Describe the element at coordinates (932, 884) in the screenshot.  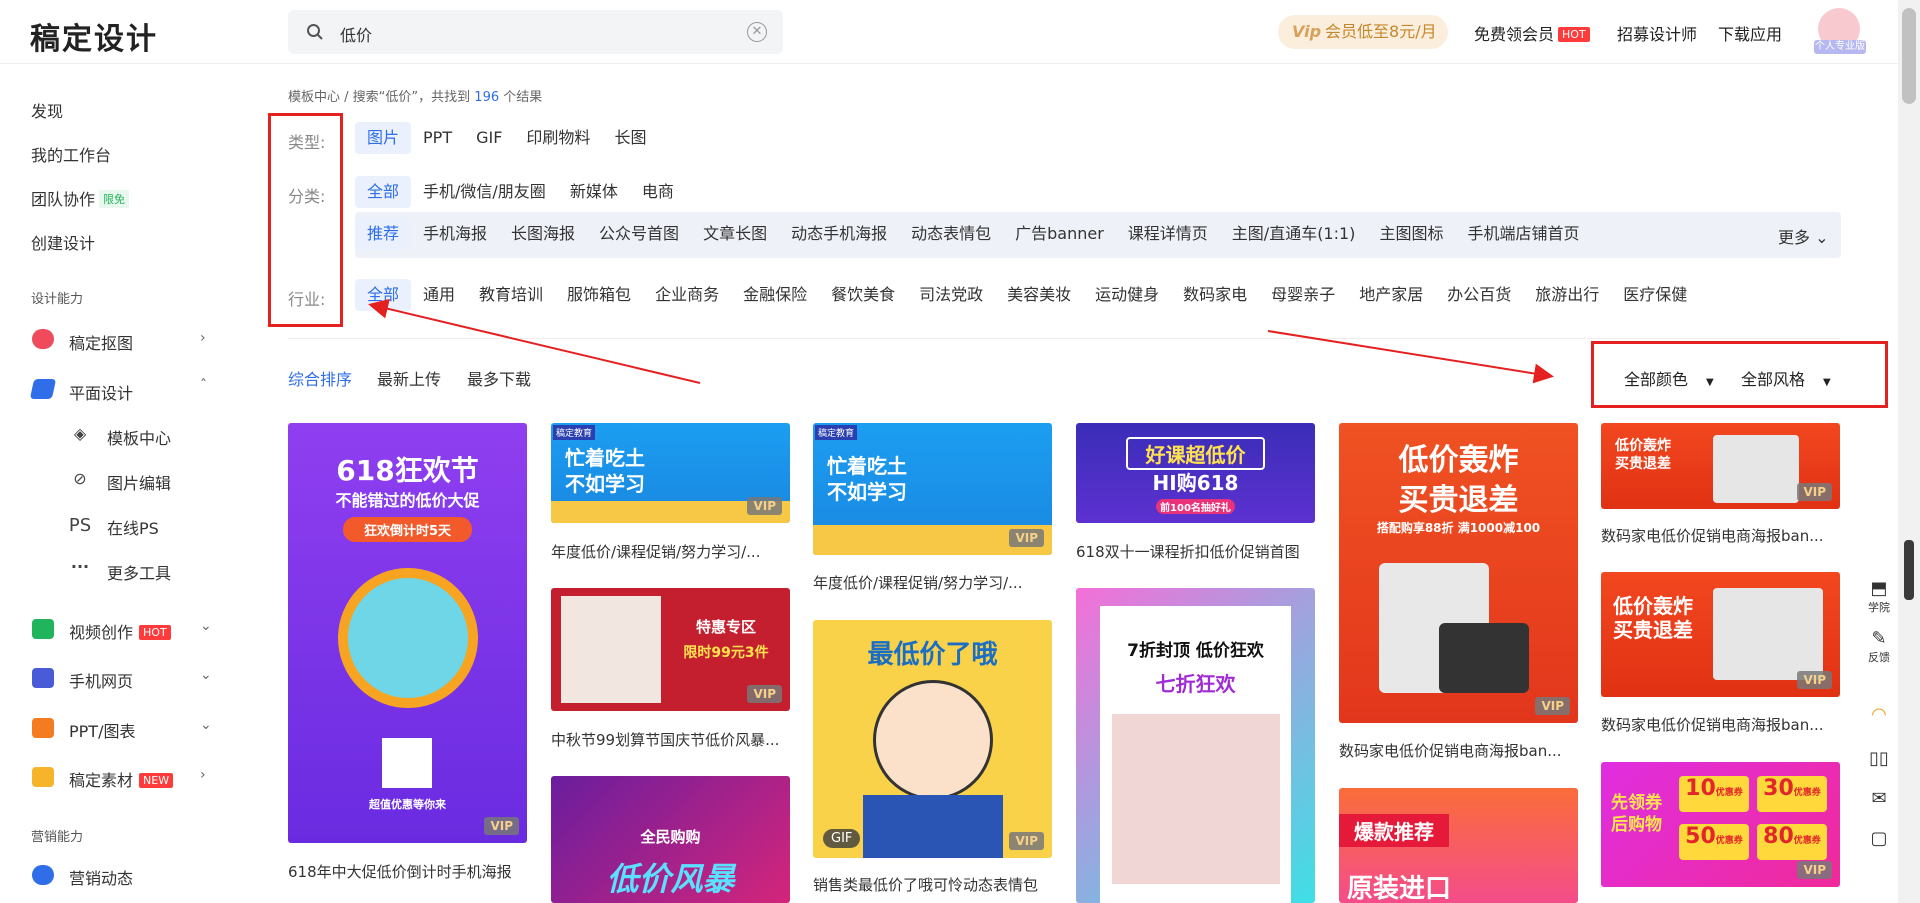
I see `template-title: 销售类最低价了哦可怜动态表情包` at that location.